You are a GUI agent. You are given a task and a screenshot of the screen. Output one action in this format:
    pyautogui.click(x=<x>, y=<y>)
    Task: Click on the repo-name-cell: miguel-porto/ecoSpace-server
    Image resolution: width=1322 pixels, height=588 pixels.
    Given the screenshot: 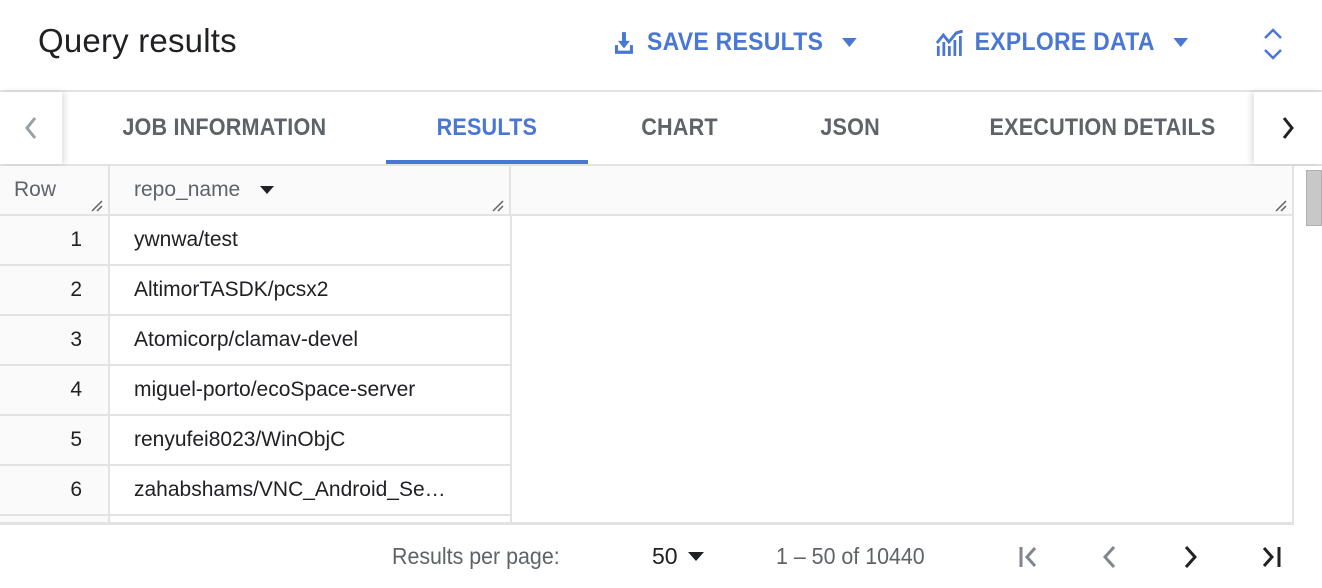 What is the action you would take?
    pyautogui.click(x=310, y=390)
    